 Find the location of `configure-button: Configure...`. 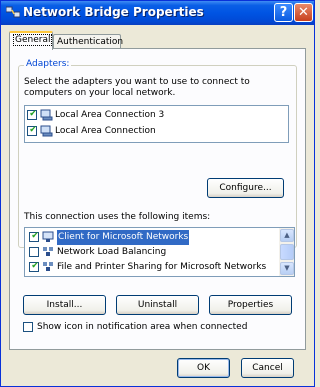

configure-button: Configure... is located at coordinates (245, 188).